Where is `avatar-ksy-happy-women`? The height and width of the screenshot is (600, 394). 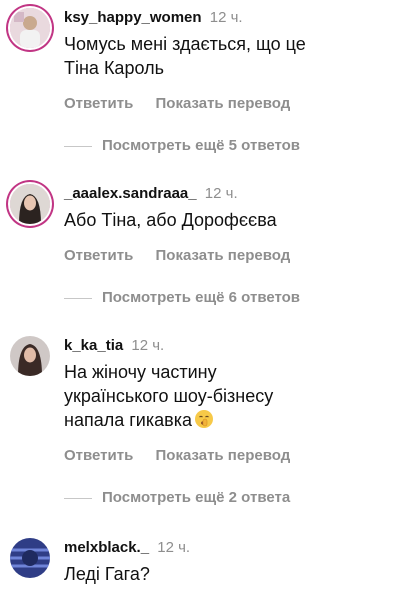 avatar-ksy-happy-women is located at coordinates (30, 28).